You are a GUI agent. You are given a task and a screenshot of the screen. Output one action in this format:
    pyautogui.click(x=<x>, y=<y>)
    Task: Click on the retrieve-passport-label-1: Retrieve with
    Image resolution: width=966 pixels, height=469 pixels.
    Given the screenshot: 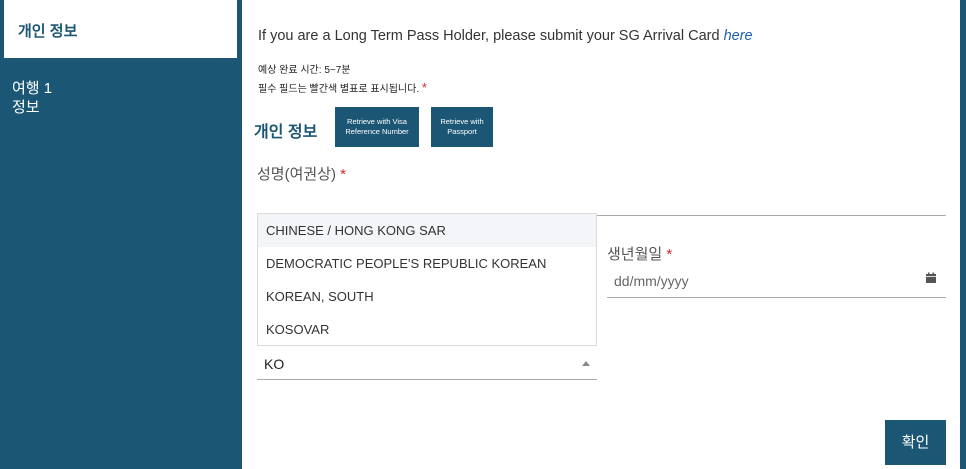 What is the action you would take?
    pyautogui.click(x=462, y=121)
    